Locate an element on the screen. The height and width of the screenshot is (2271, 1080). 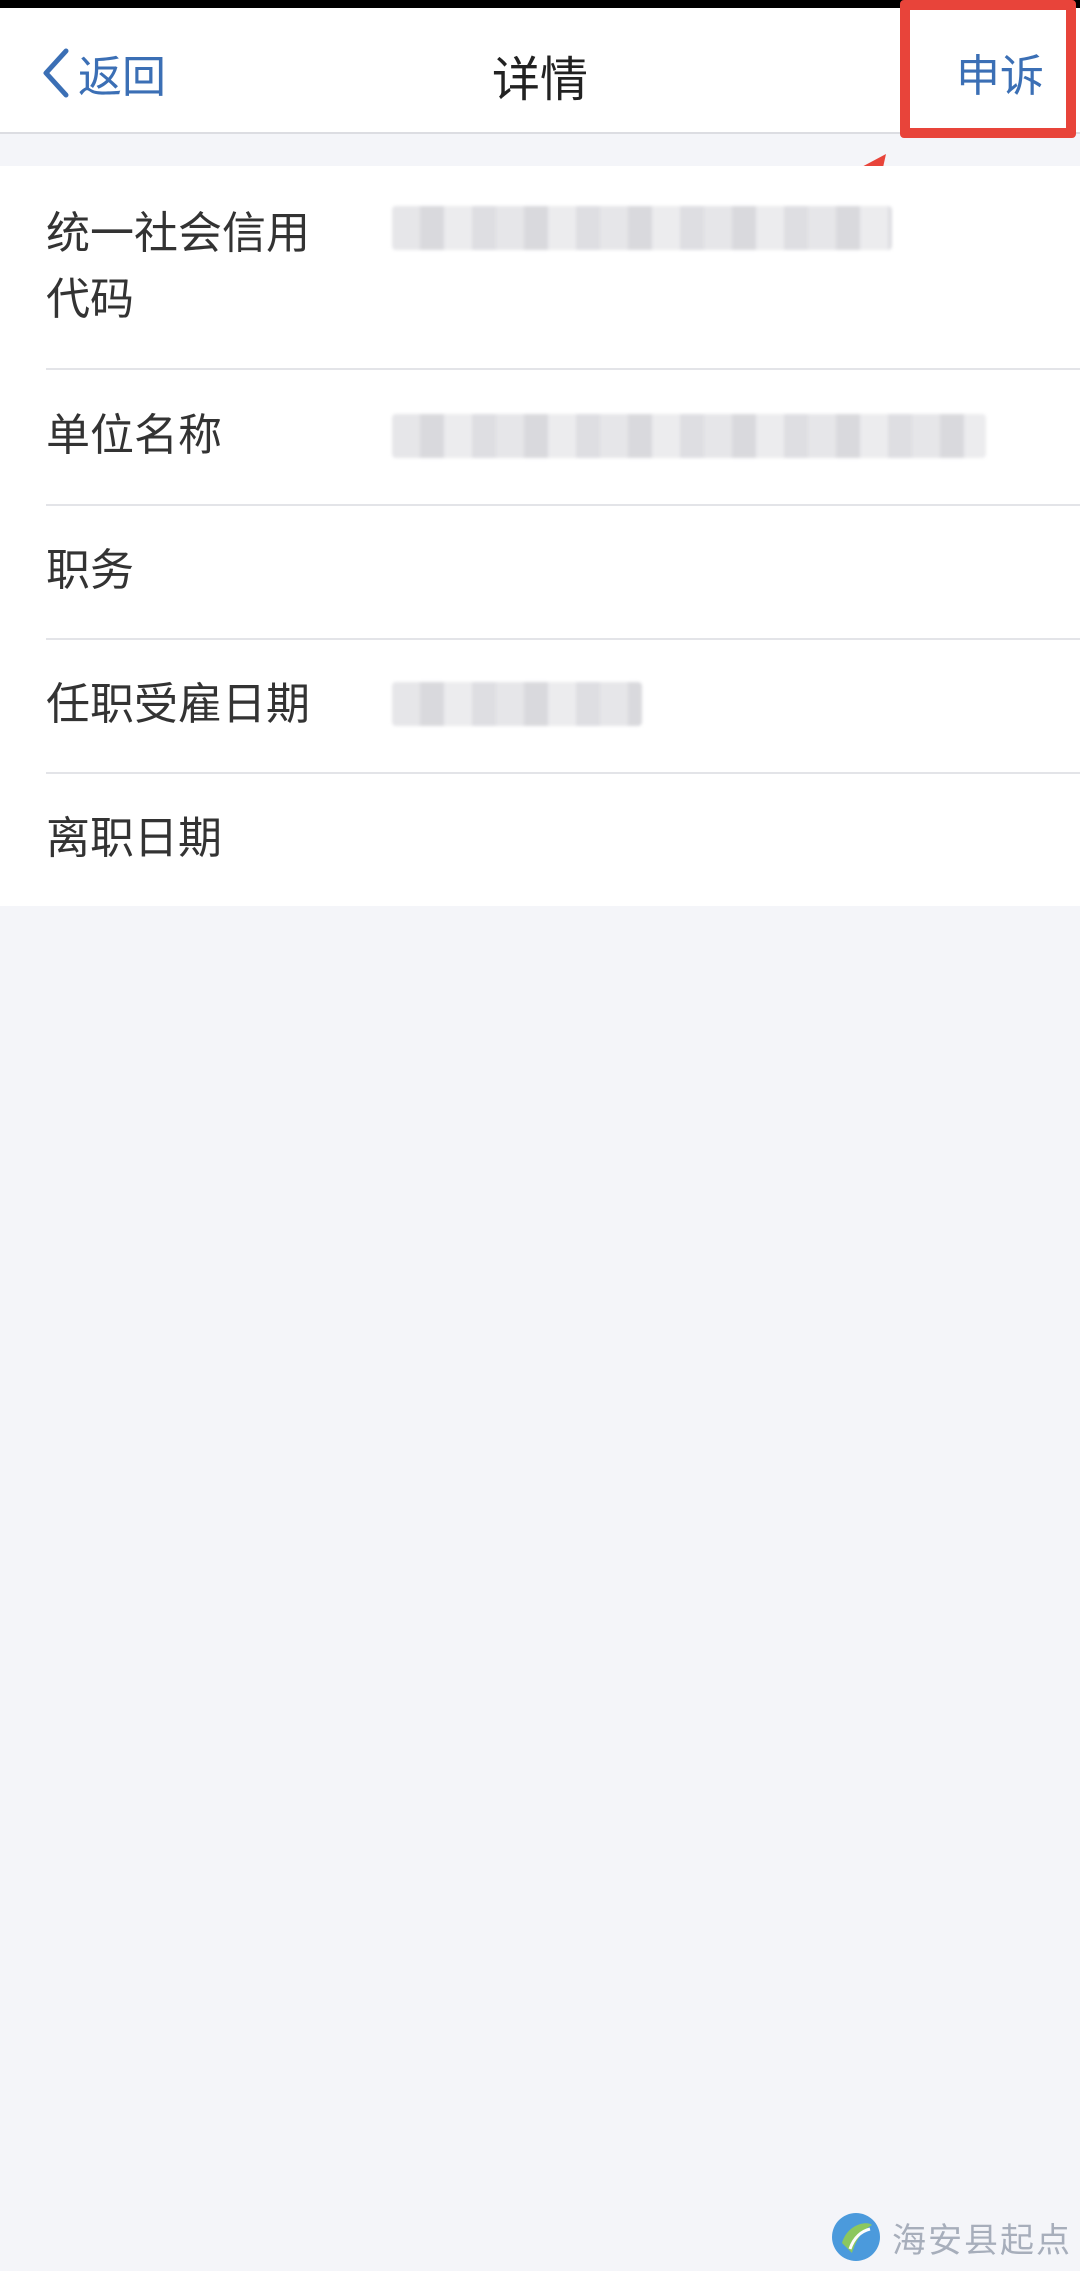
list-item-employment-date: 任职受雇日期 is located at coordinates (540, 705).